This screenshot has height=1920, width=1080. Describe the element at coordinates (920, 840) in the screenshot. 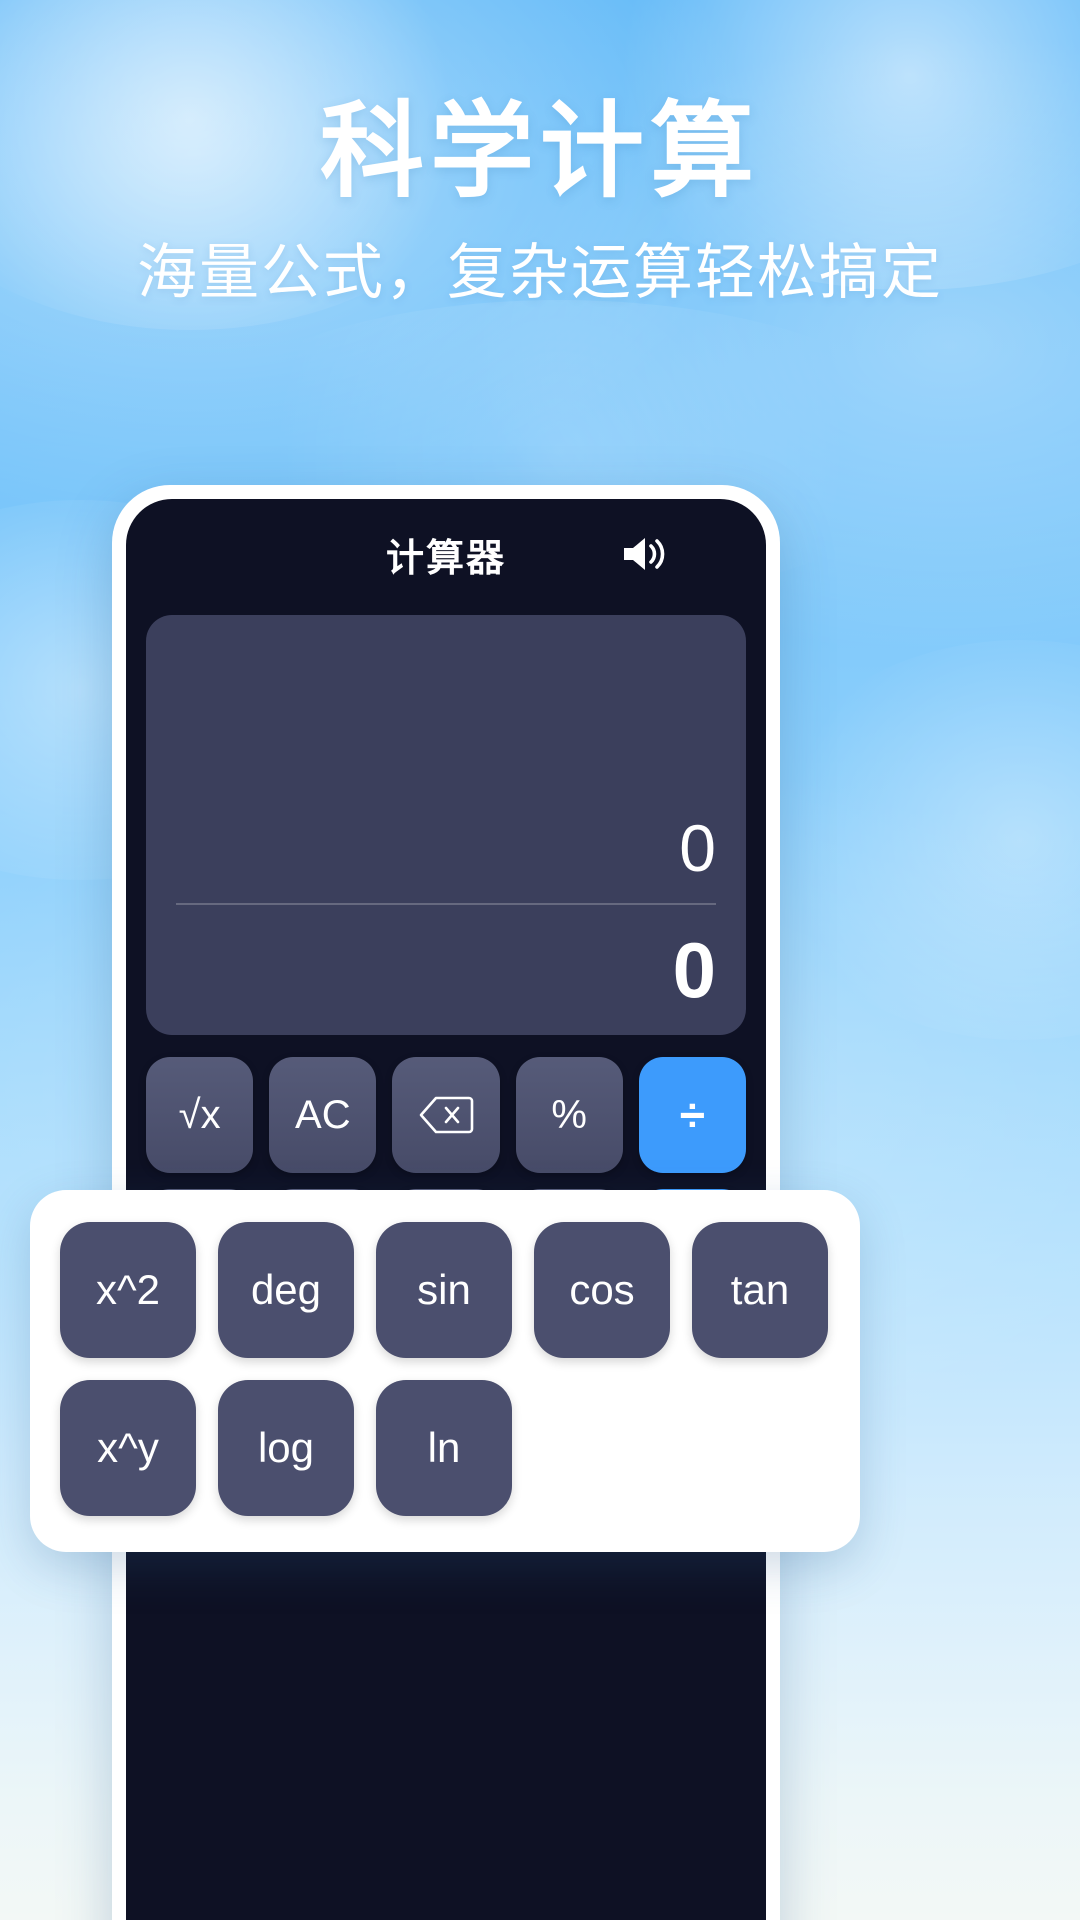

I see `cloud-wisp` at that location.